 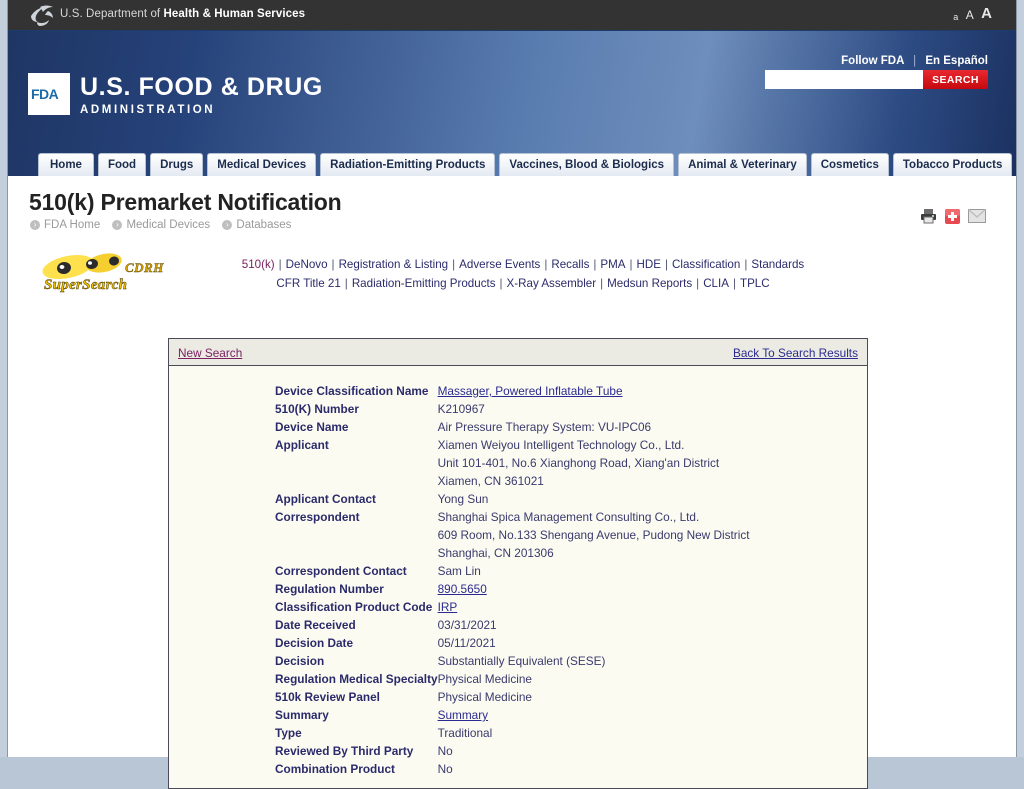 What do you see at coordinates (161, 225) in the screenshot?
I see `breadcrumb-item-medical-devices: › Medical Devices` at bounding box center [161, 225].